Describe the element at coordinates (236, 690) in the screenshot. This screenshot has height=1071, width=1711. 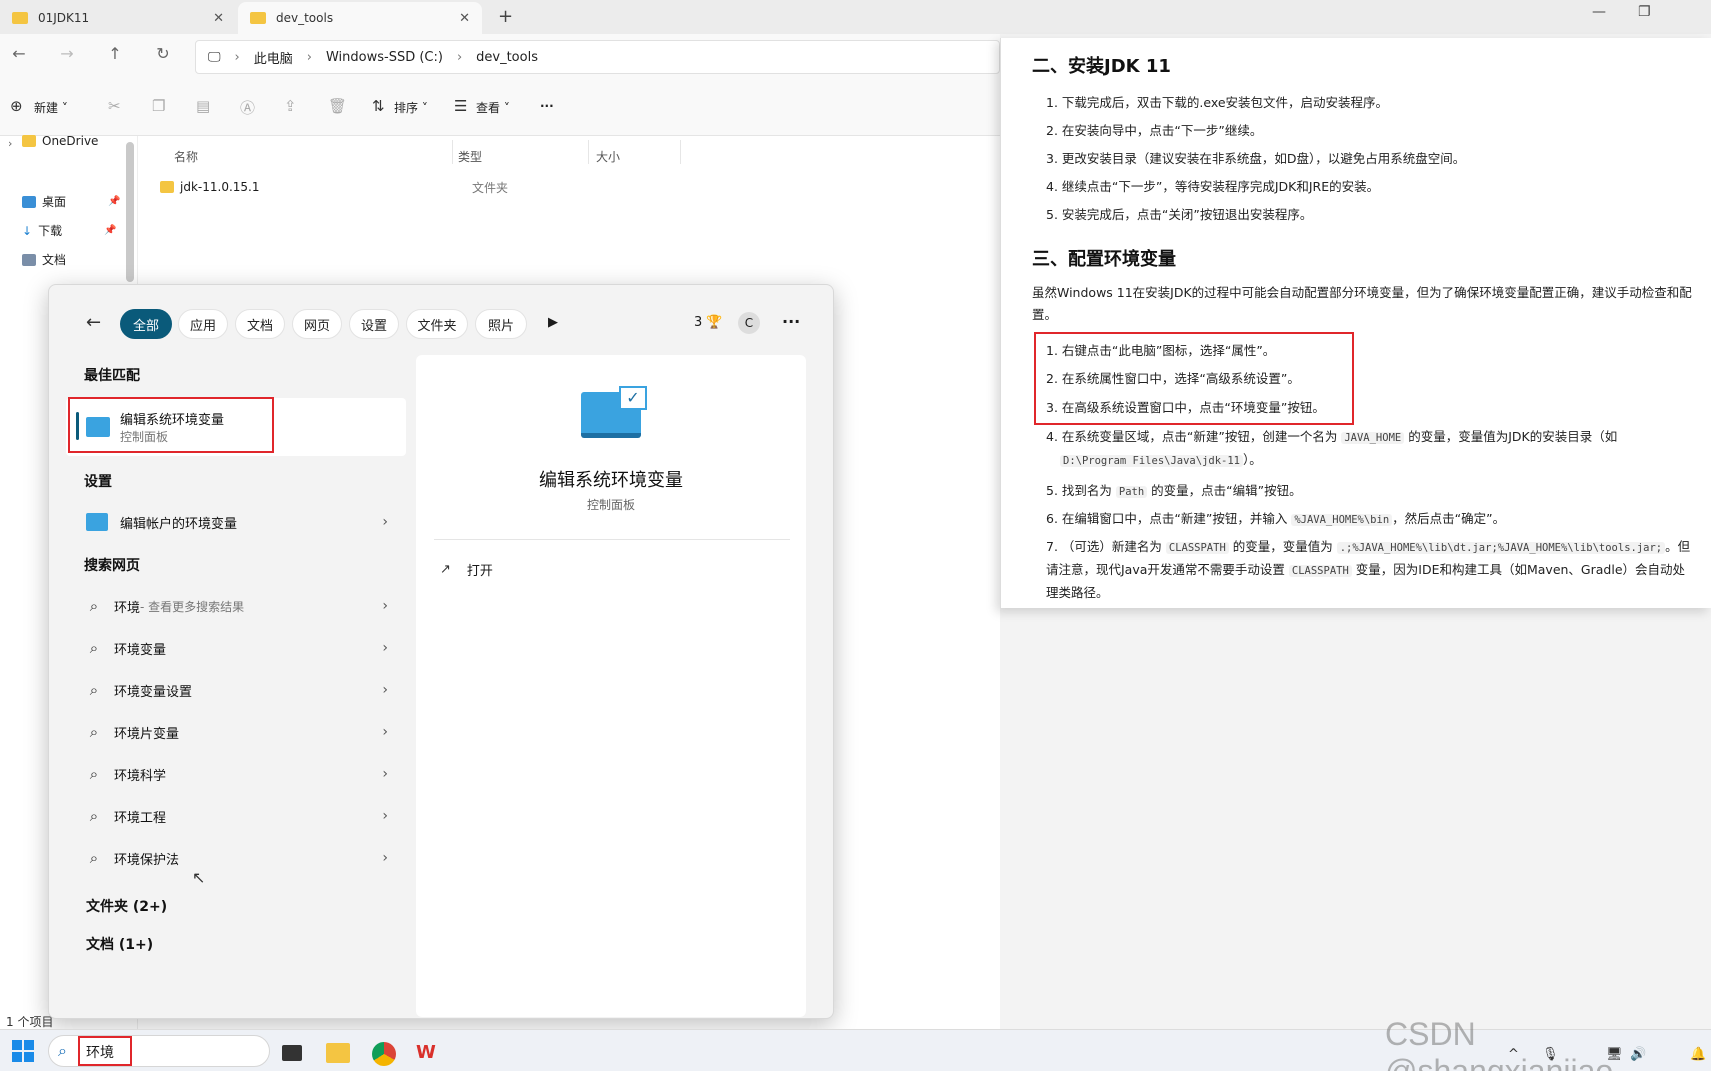
I see `web-result: ⌕ 环境变量设置 ›` at that location.